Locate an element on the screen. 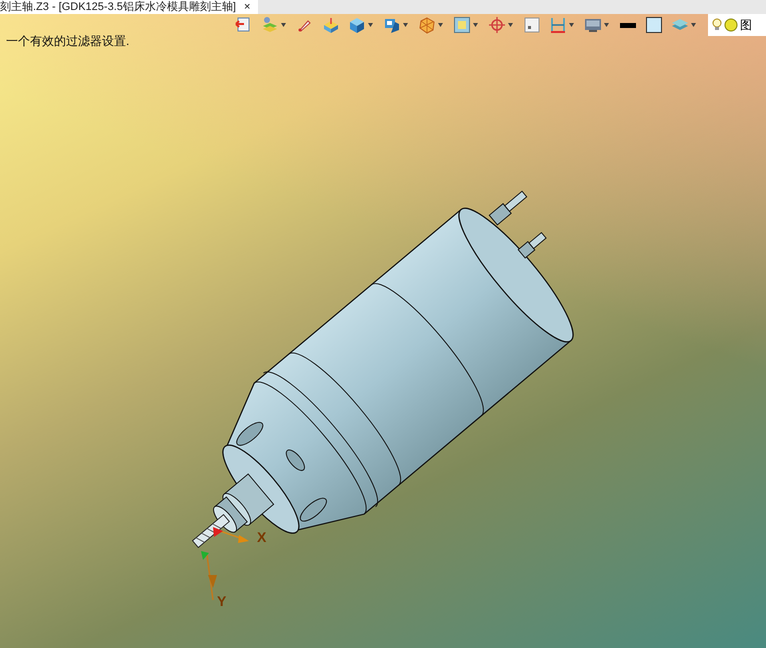  document-tab: 刻主轴.Z3 - [GDK125-3.5铝床水冷模具雕刻主轴] × is located at coordinates (129, 7).